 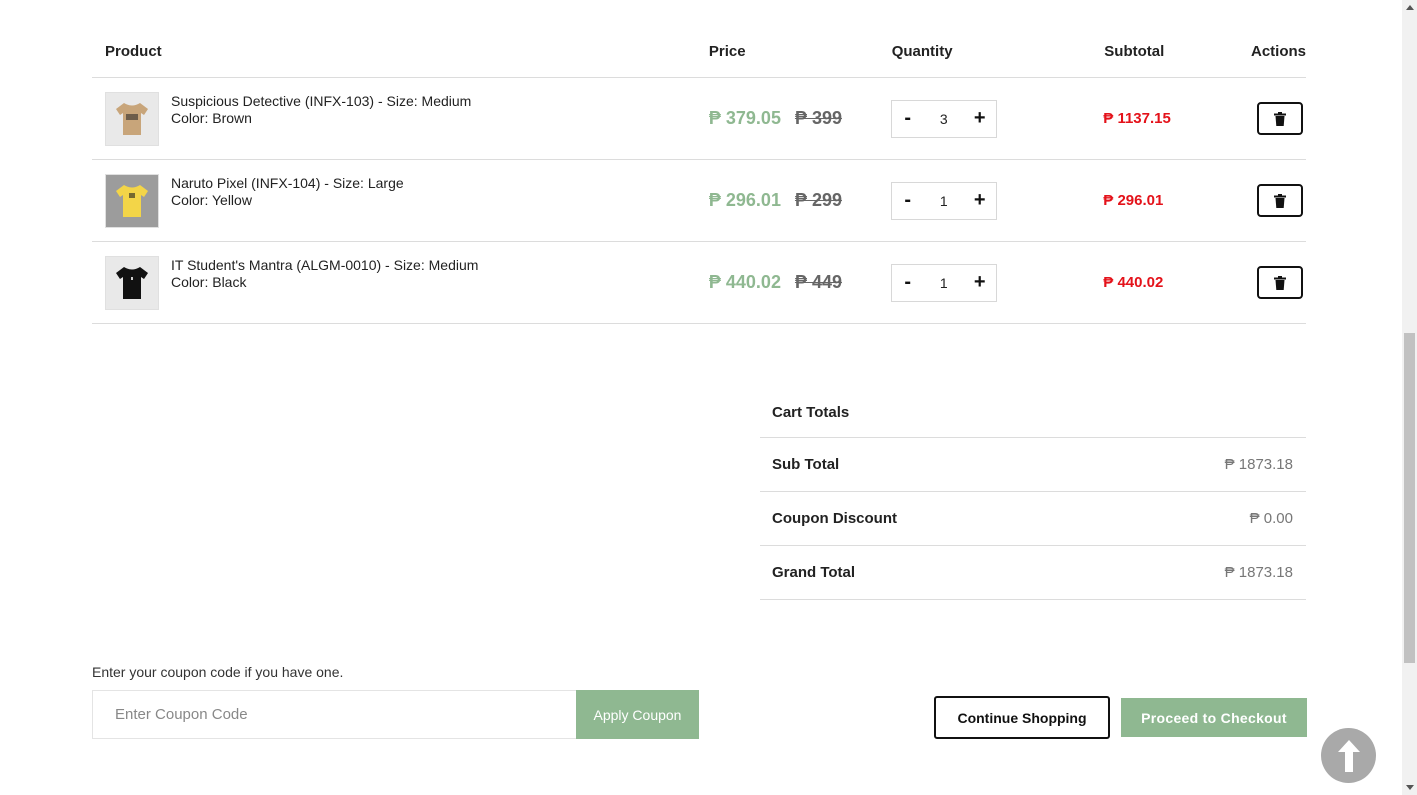 I want to click on coupon-hint: Enter your coupon code if you have one., so click(x=218, y=672).